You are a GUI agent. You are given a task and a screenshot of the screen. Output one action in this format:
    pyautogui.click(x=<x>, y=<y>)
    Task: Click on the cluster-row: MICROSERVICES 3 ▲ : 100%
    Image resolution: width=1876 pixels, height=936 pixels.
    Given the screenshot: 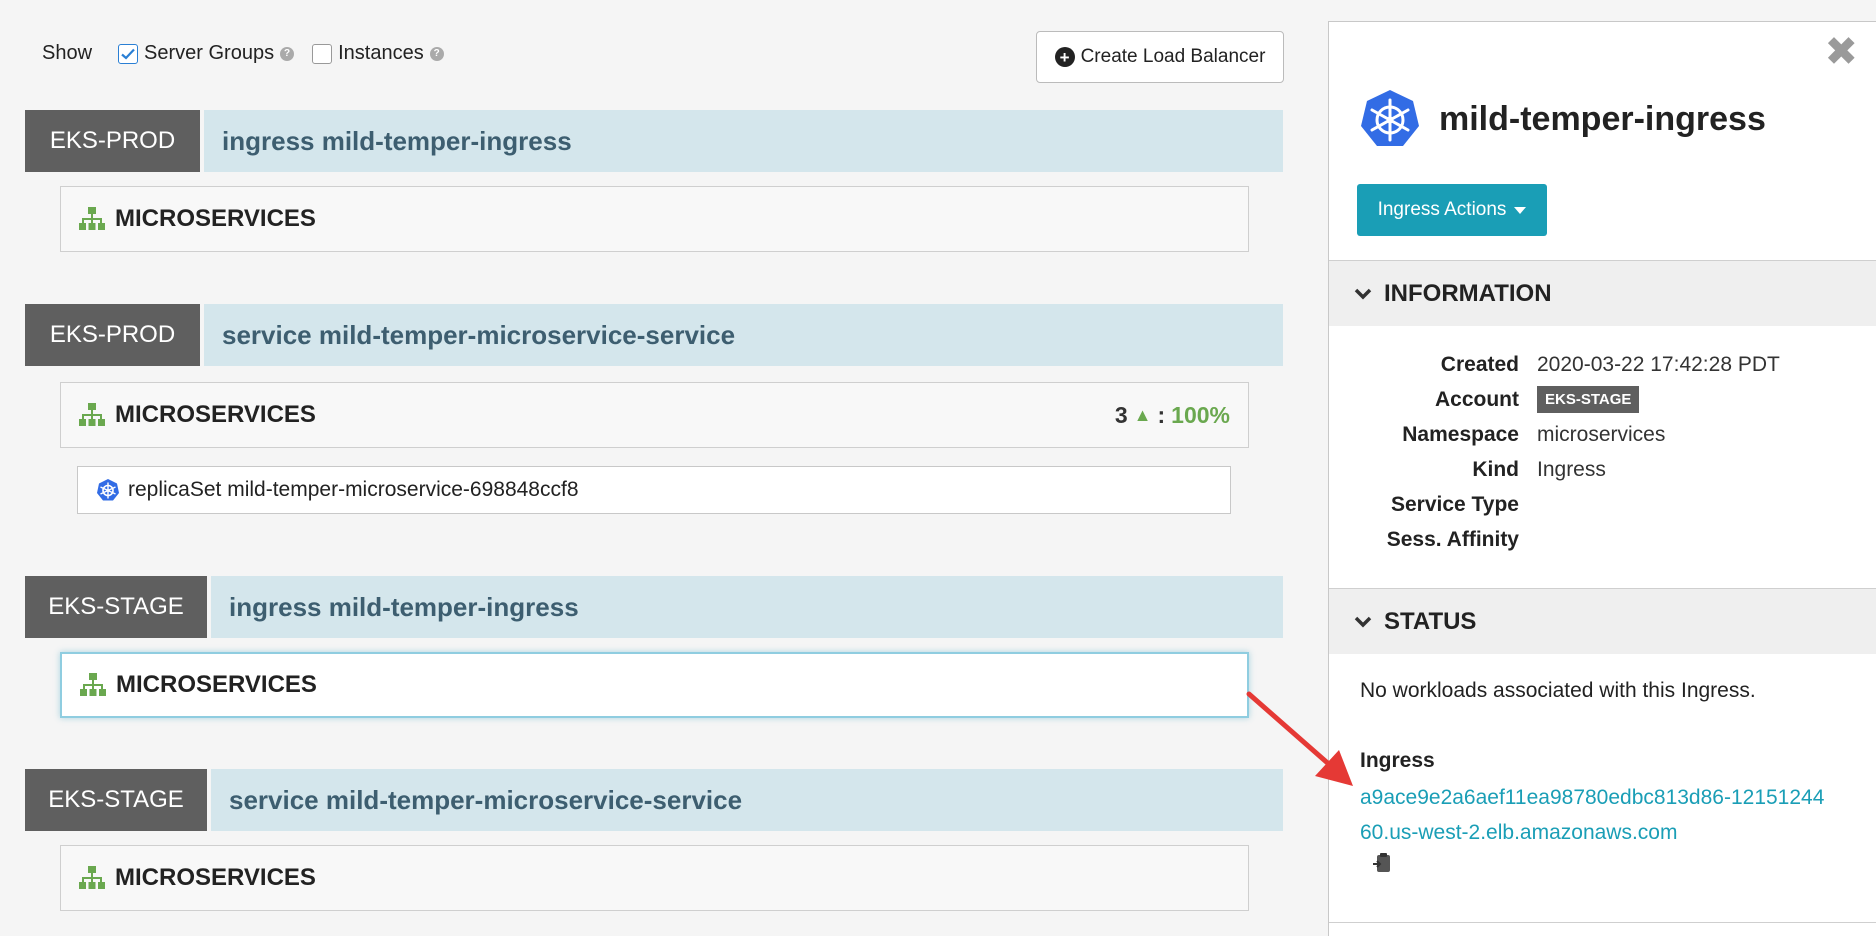 What is the action you would take?
    pyautogui.click(x=654, y=415)
    